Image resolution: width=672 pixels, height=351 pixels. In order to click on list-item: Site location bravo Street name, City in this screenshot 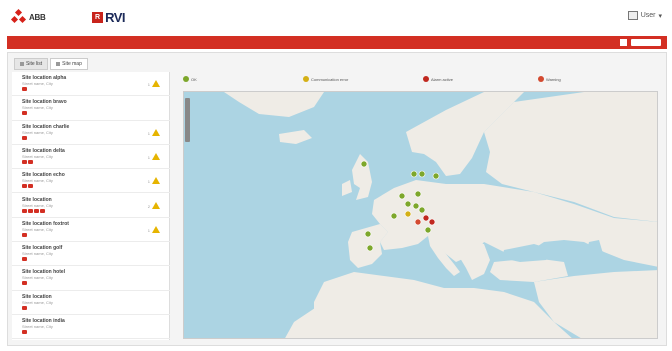, I will do `click(91, 108)`.